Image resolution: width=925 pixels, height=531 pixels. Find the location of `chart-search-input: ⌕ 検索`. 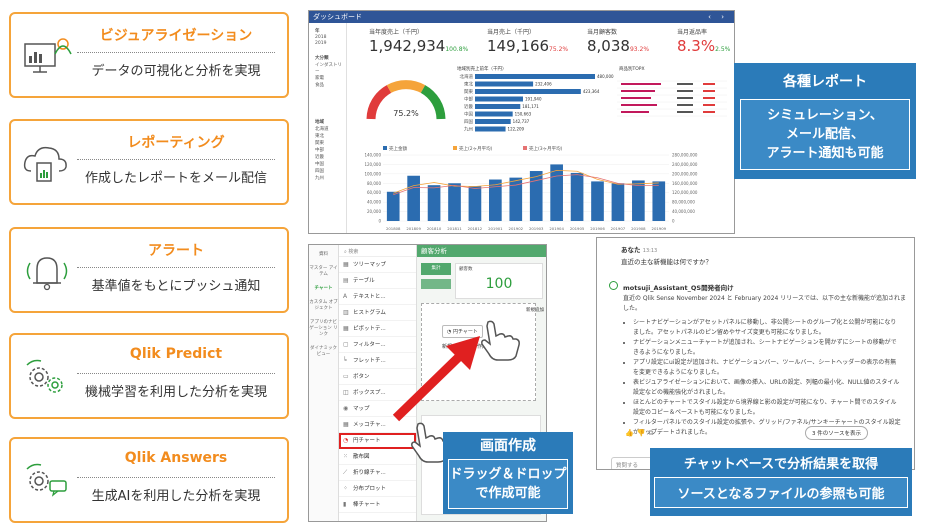

chart-search-input: ⌕ 検索 is located at coordinates (377, 251).